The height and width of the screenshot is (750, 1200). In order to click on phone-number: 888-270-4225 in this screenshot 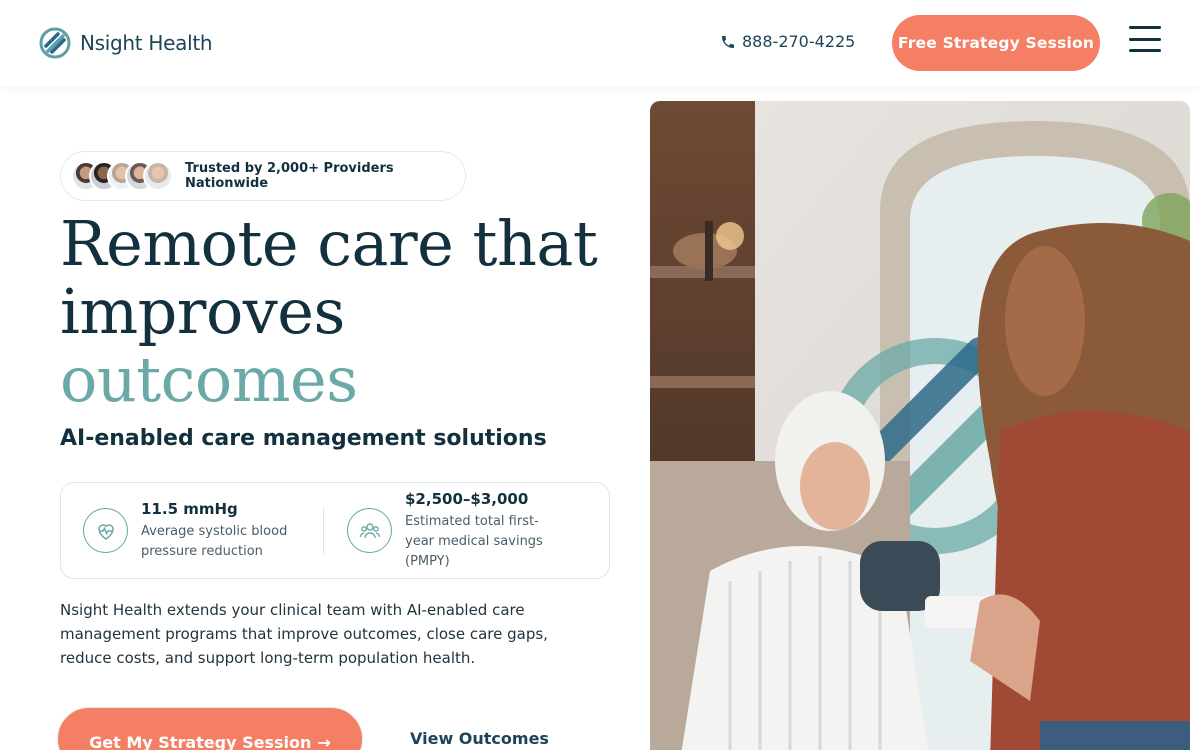, I will do `click(799, 41)`.